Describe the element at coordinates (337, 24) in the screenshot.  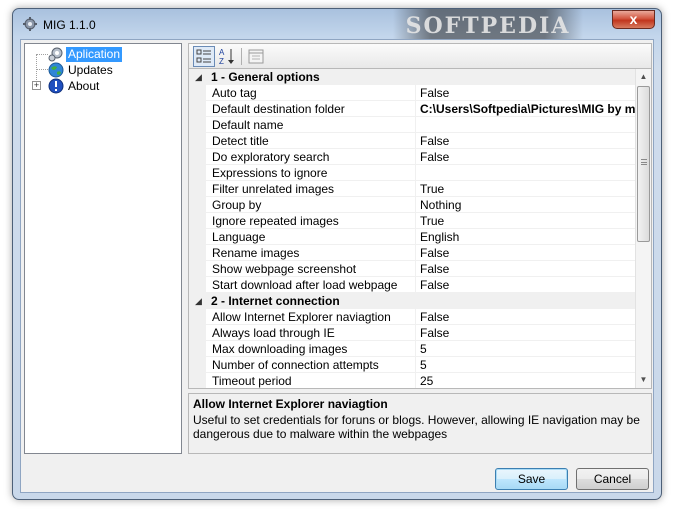
I see `title-bar: MIG 1.1.0 SOFTPEDIA x` at that location.